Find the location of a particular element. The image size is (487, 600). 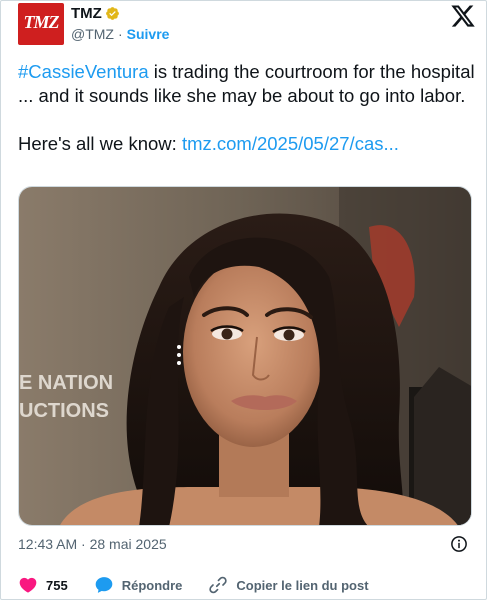

copy-link-button: Copier le lien du post is located at coordinates (288, 585).